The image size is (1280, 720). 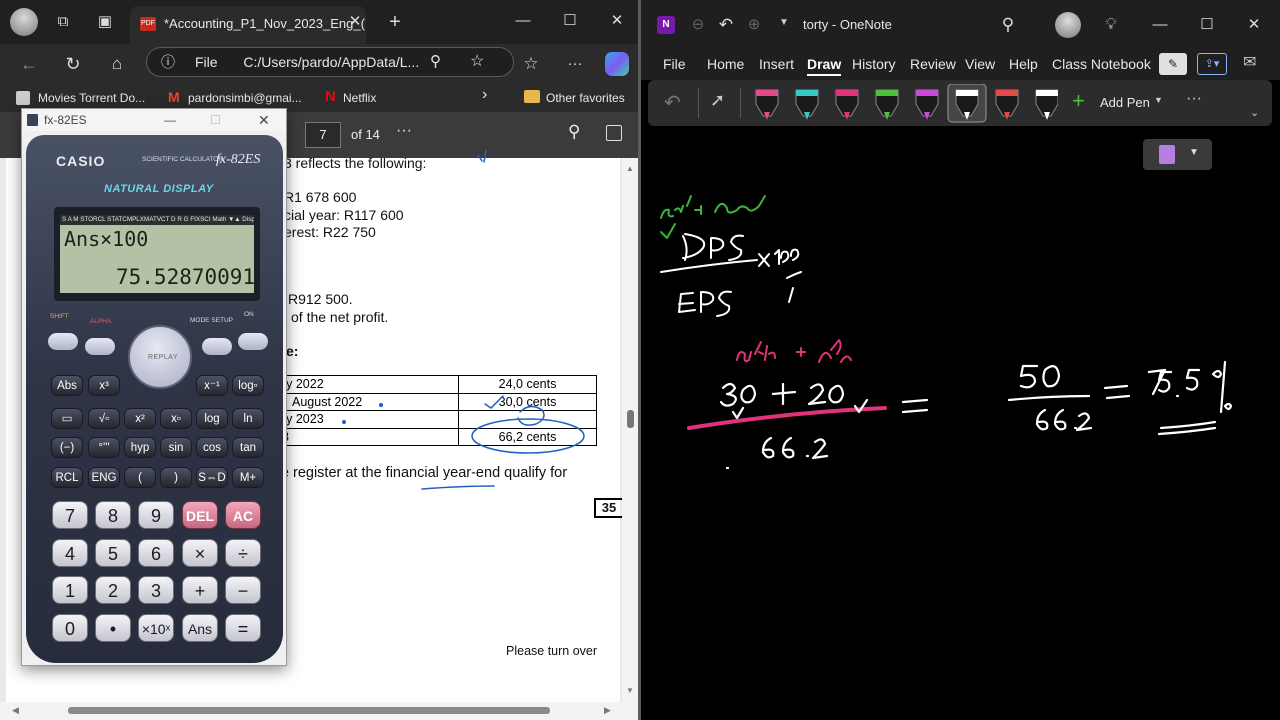 What do you see at coordinates (200, 628) in the screenshot?
I see `ans-key: Ans` at bounding box center [200, 628].